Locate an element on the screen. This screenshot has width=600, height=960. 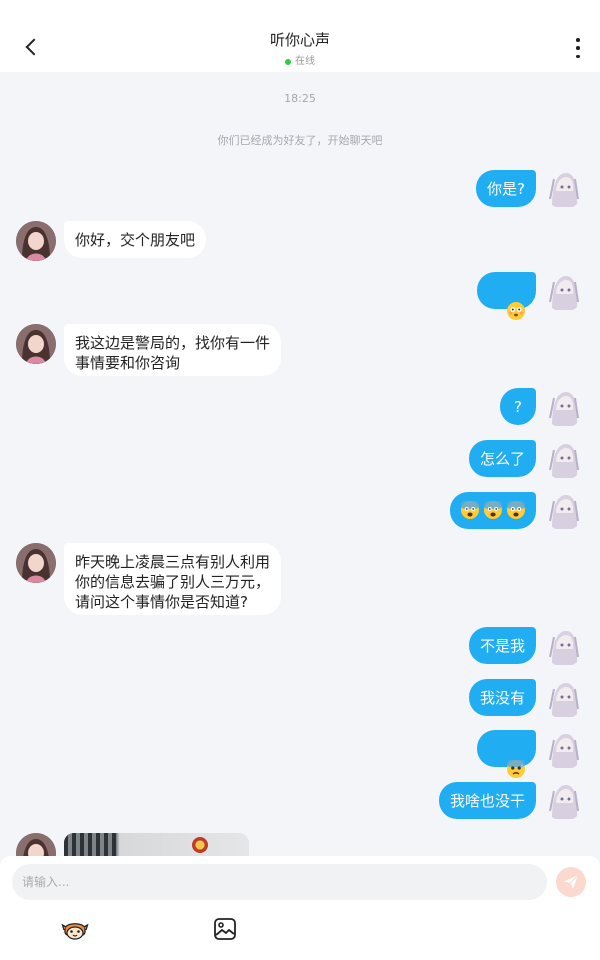
message-input is located at coordinates (279, 882).